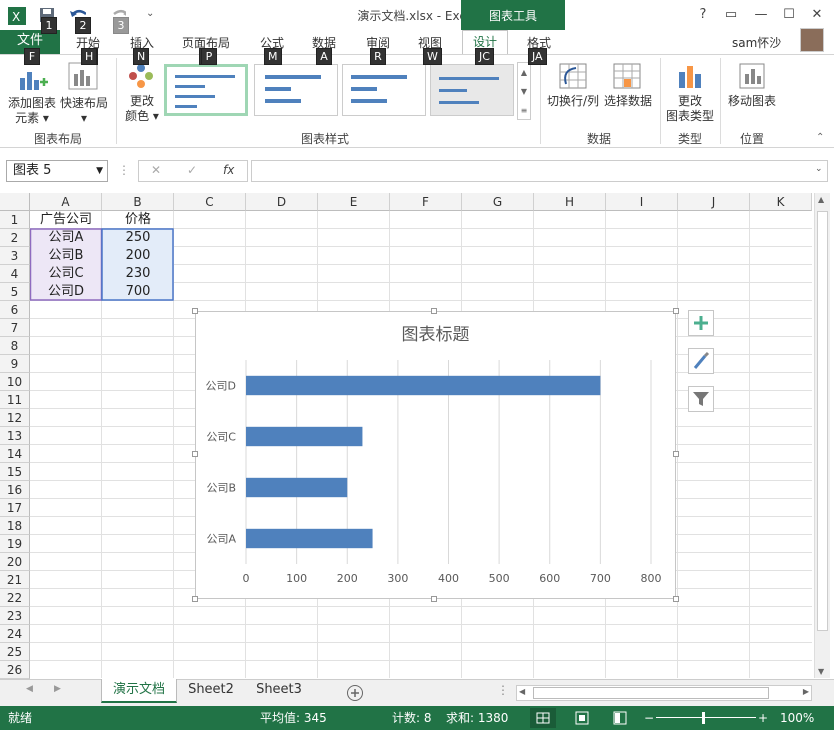  I want to click on page-layout-view-icon, so click(582, 722).